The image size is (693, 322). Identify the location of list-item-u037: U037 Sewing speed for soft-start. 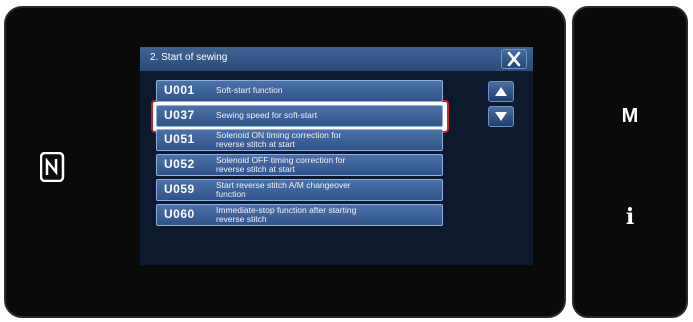
(299, 116).